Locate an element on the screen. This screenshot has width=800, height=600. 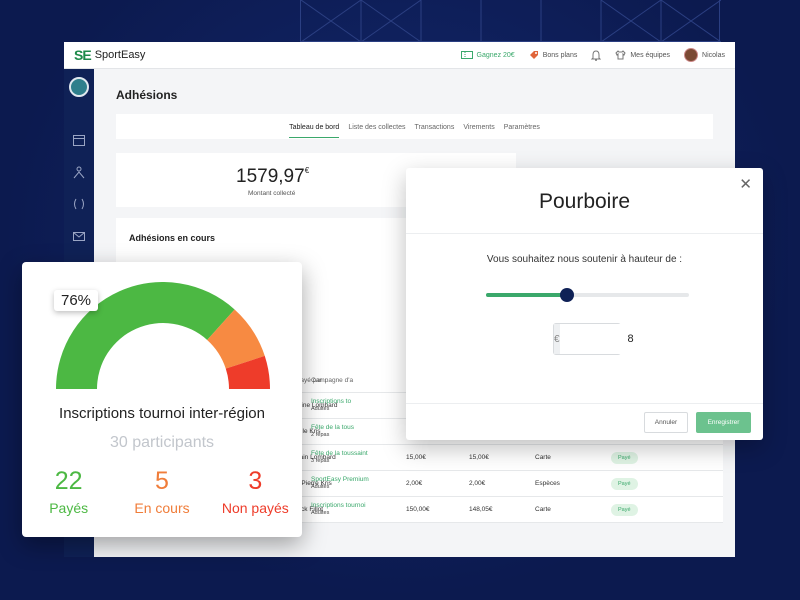
campaign-link: Fête de la toussaint 3 repas is located at coordinates (358, 457).